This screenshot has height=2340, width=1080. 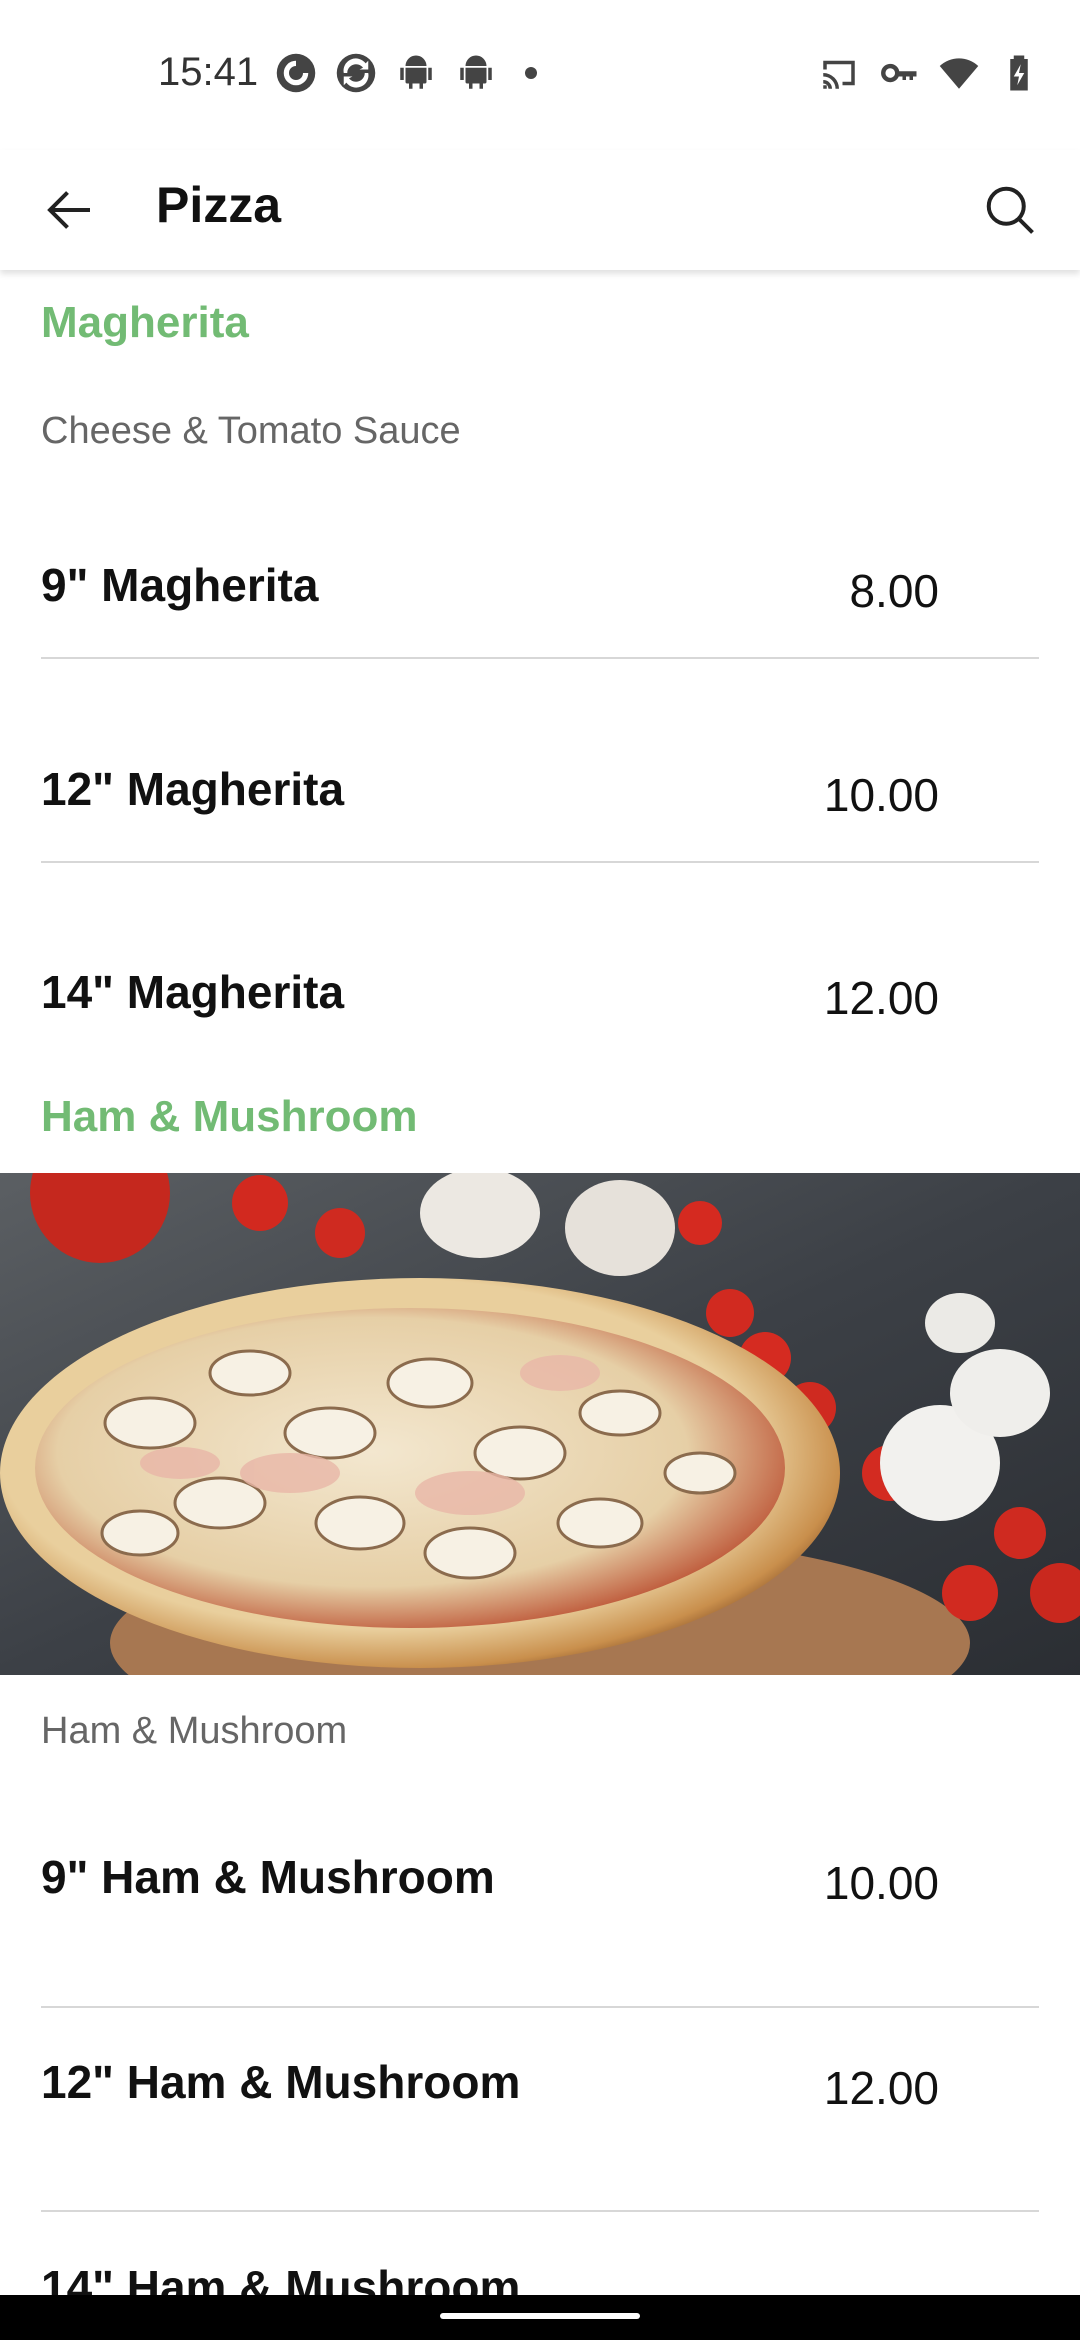 What do you see at coordinates (929, 73) in the screenshot?
I see `status-system-icons` at bounding box center [929, 73].